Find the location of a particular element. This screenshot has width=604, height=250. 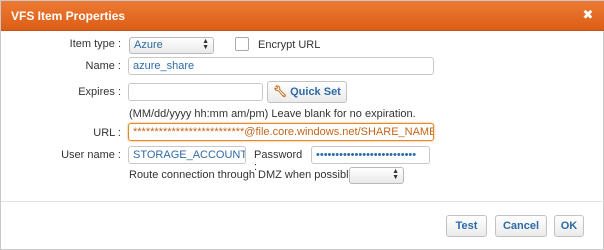

name-label: Name : is located at coordinates (103, 66).